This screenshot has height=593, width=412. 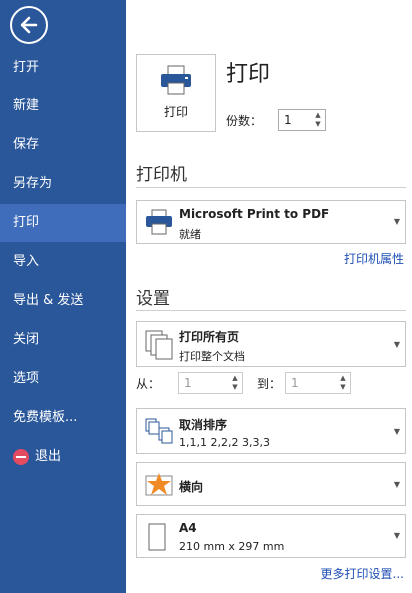 What do you see at coordinates (175, 112) in the screenshot?
I see `print-button-label: 打印` at bounding box center [175, 112].